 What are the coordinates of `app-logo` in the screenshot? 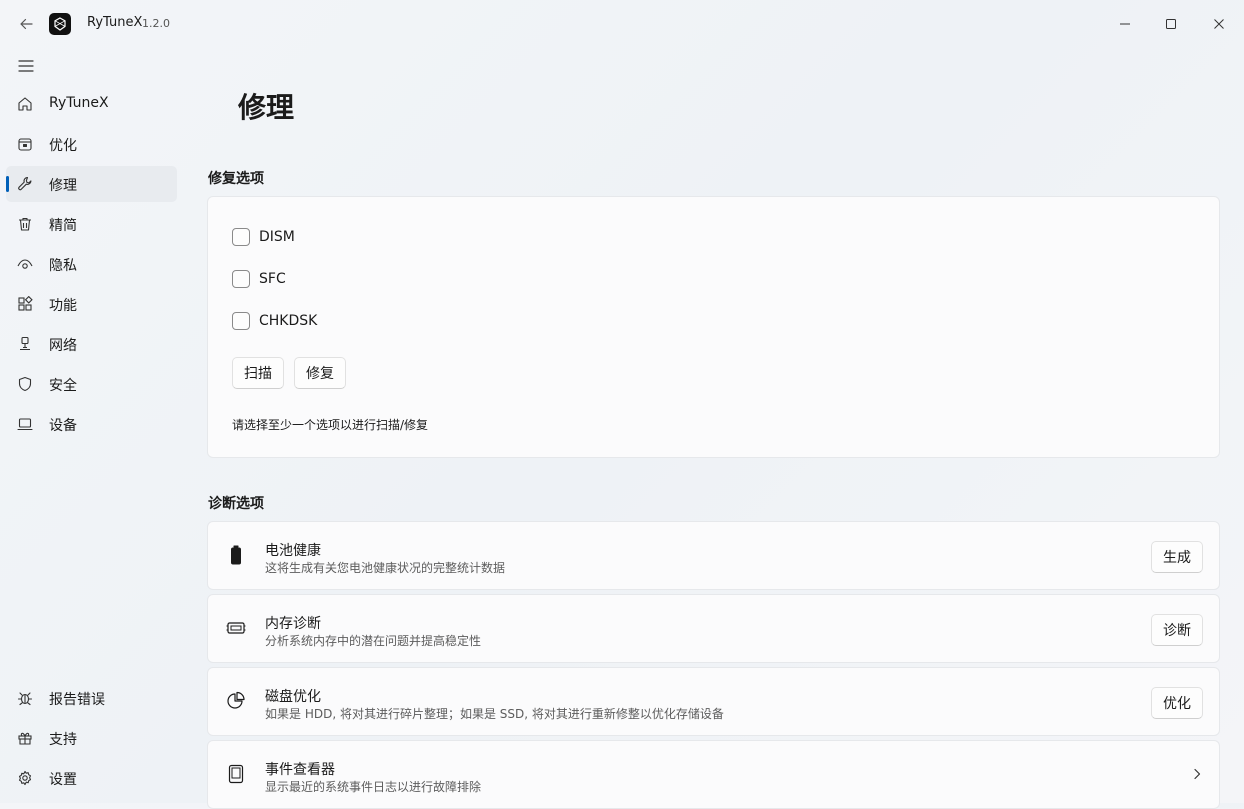 It's located at (60, 24).